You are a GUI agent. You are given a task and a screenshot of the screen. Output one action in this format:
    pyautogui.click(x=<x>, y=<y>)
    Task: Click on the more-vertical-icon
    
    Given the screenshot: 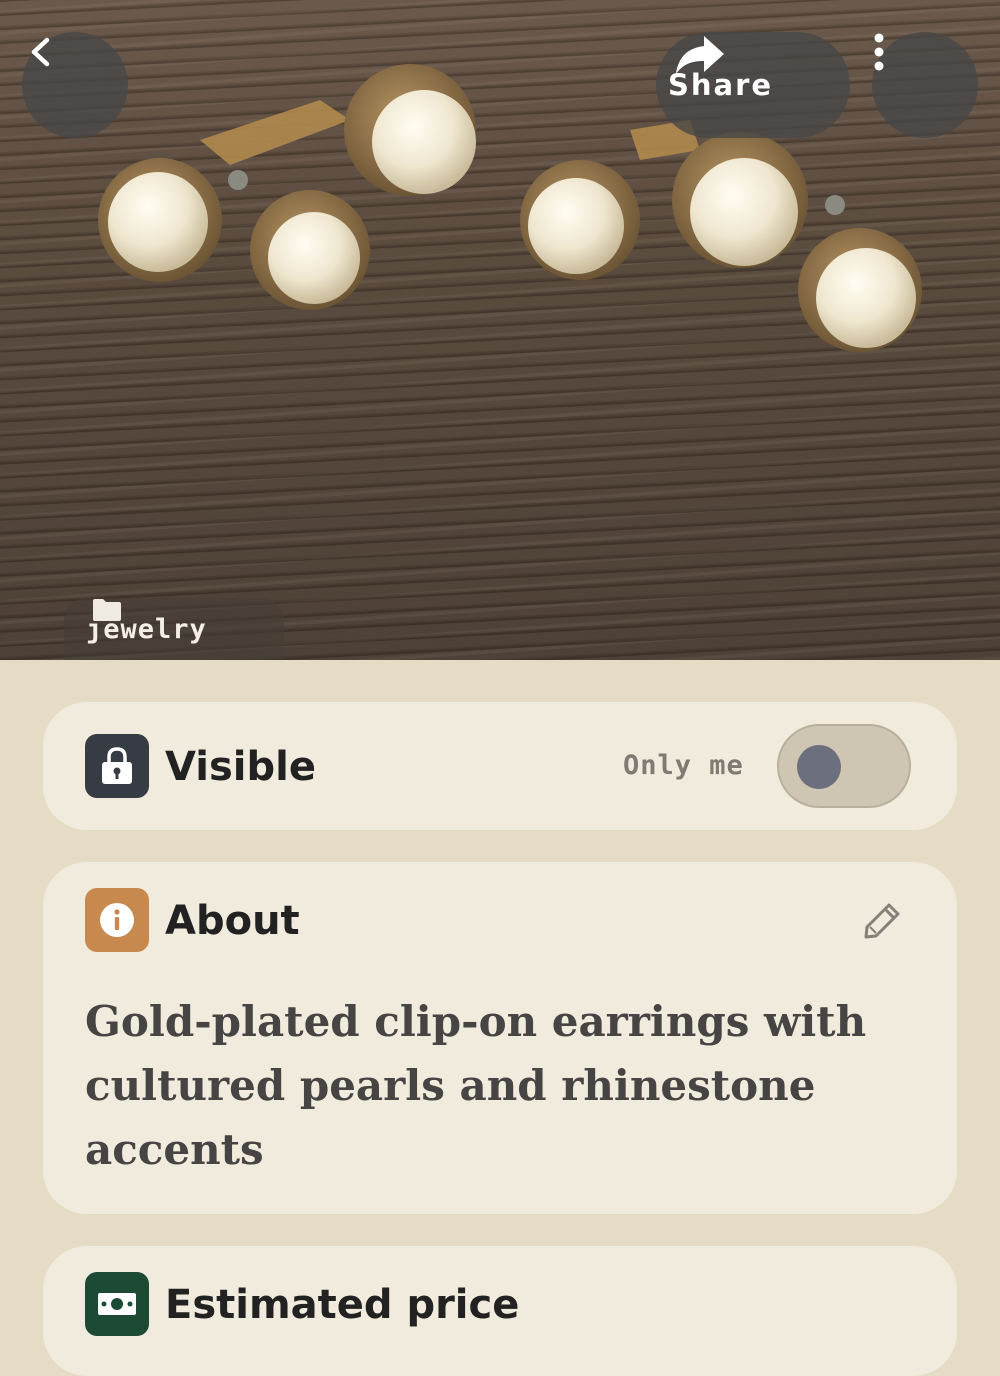 What is the action you would take?
    pyautogui.click(x=879, y=52)
    